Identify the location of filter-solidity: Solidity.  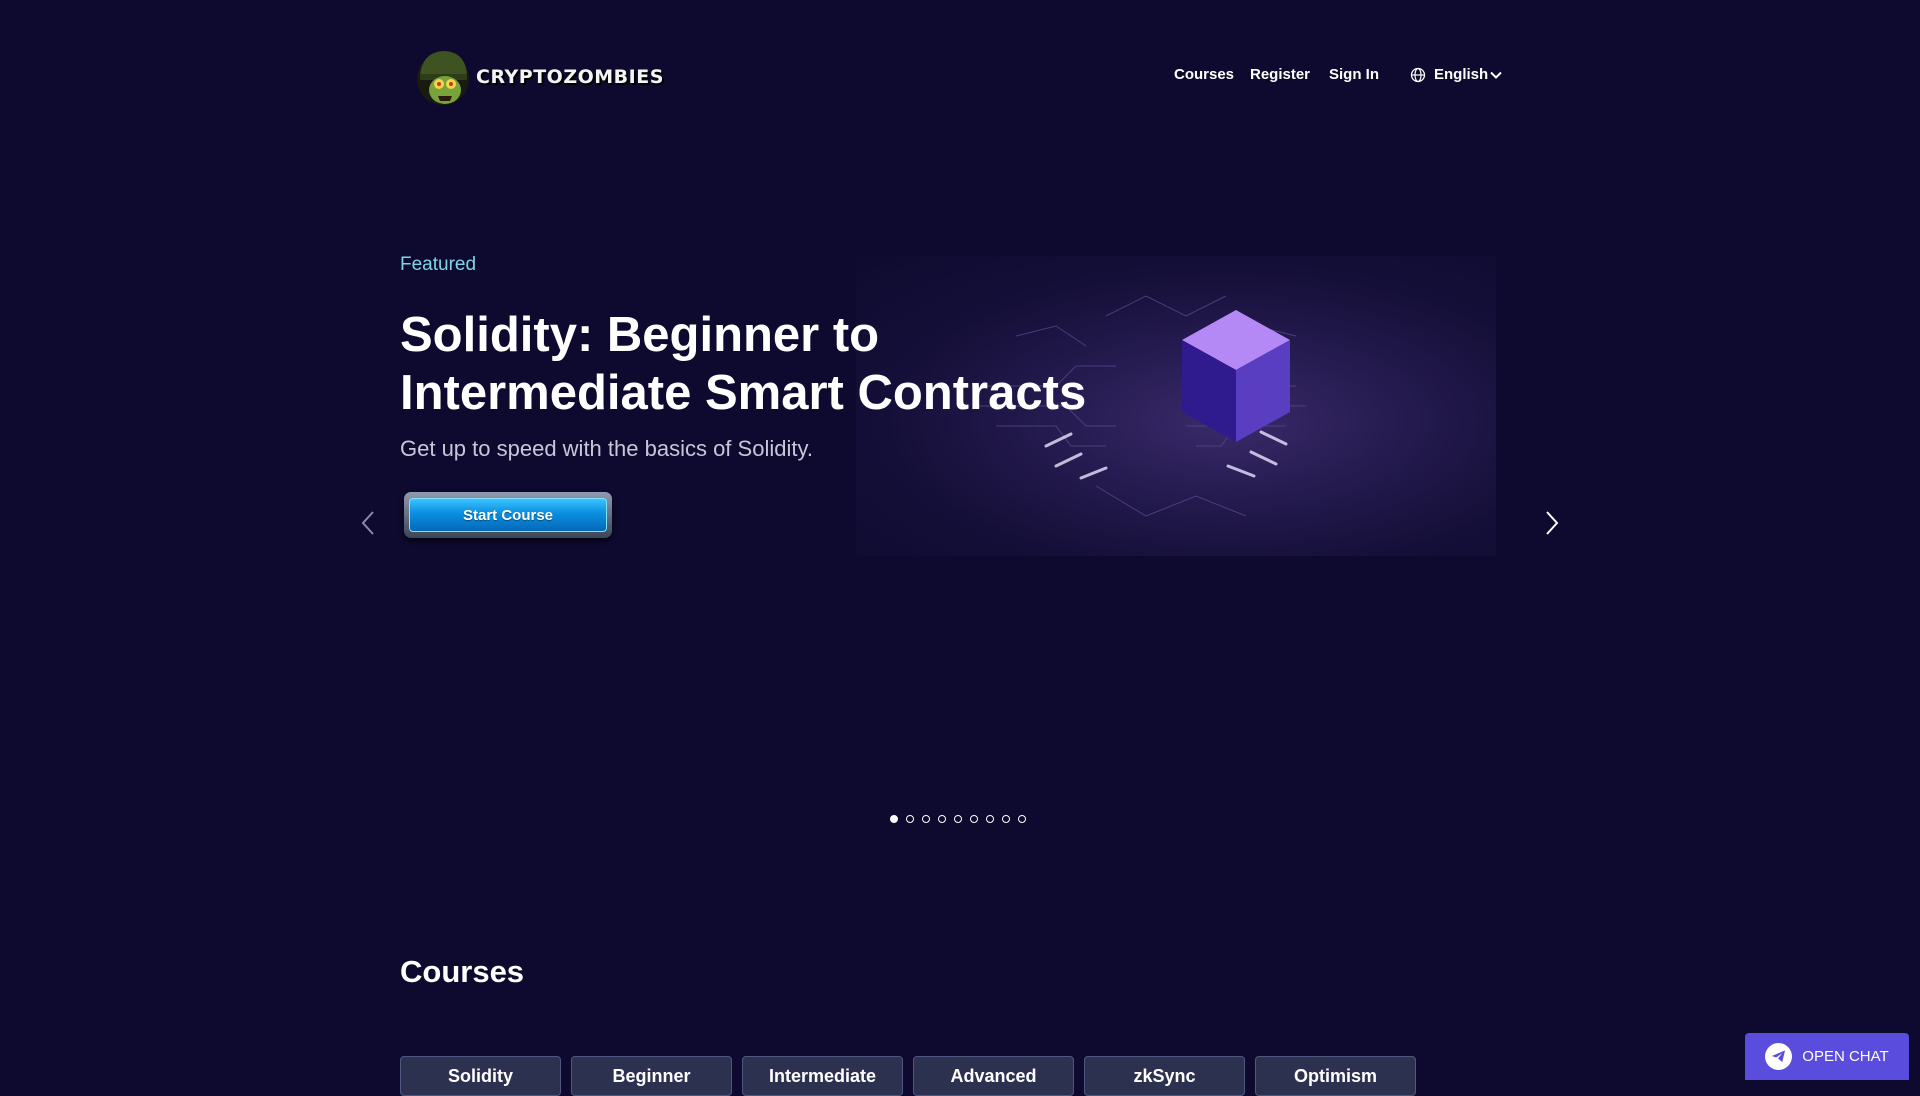
(480, 1076).